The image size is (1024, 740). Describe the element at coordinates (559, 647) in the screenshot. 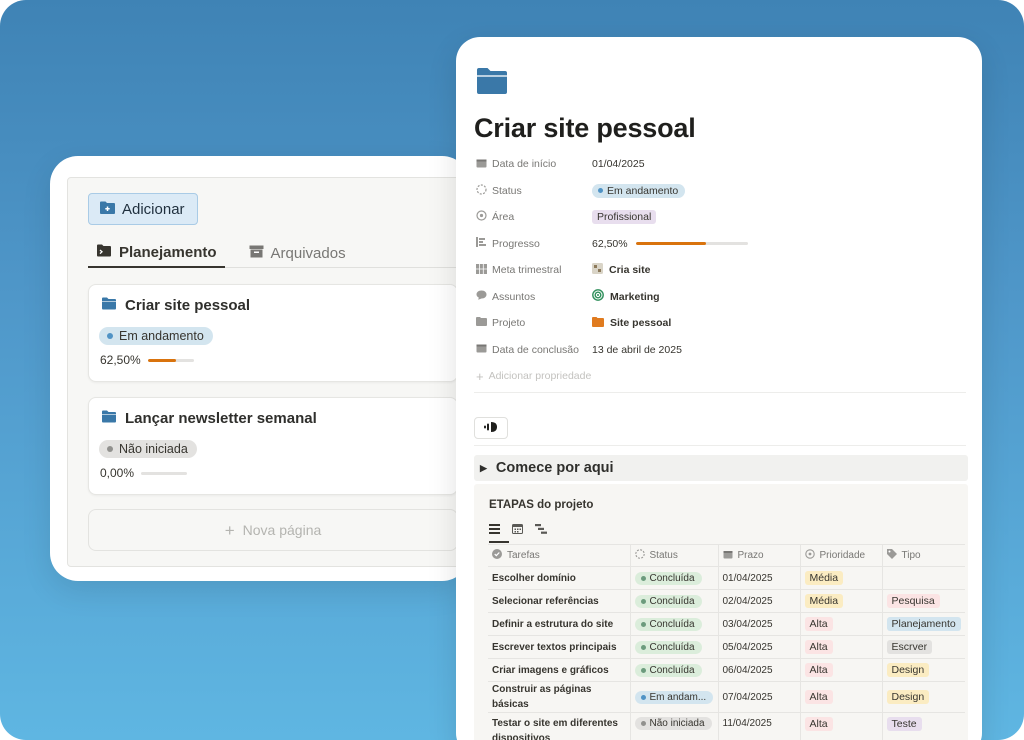

I see `task-name: Escrever textos principais` at that location.